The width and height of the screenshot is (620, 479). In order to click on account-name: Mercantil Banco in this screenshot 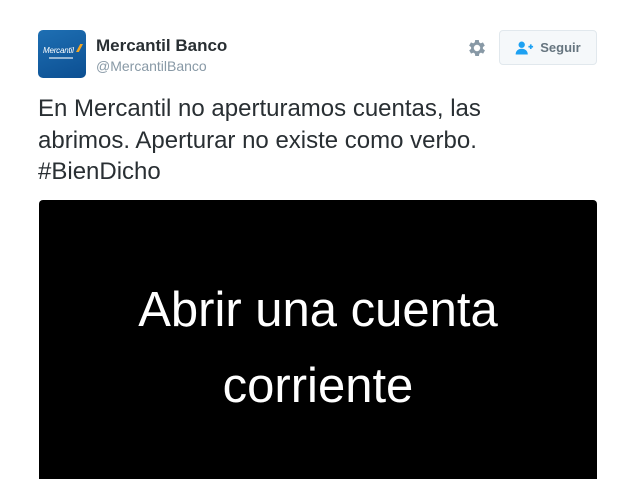, I will do `click(161, 46)`.